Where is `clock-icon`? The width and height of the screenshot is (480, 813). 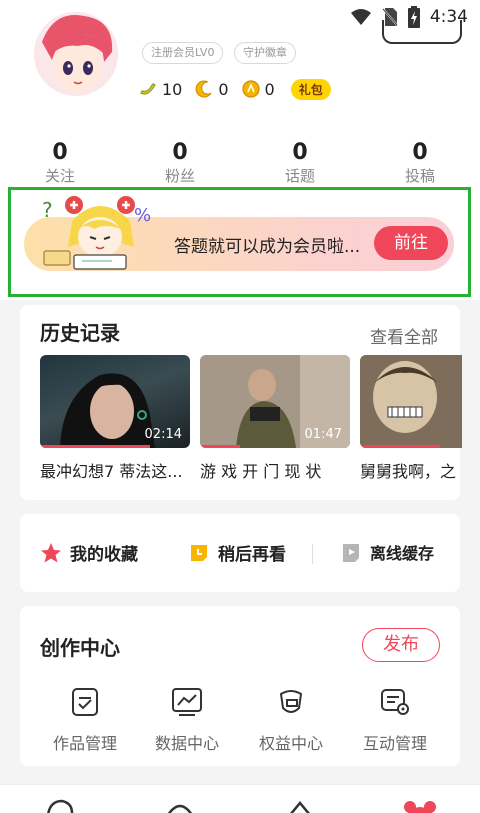 clock-icon is located at coordinates (199, 552).